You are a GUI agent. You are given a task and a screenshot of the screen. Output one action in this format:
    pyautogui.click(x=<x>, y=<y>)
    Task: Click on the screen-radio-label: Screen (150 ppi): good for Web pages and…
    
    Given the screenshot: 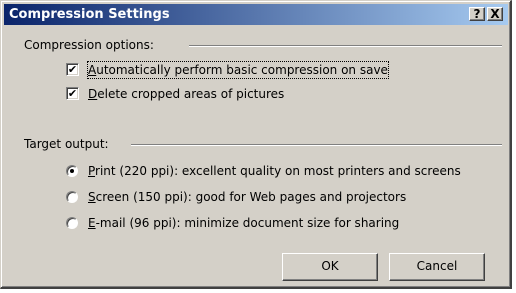 What is the action you would take?
    pyautogui.click(x=247, y=197)
    